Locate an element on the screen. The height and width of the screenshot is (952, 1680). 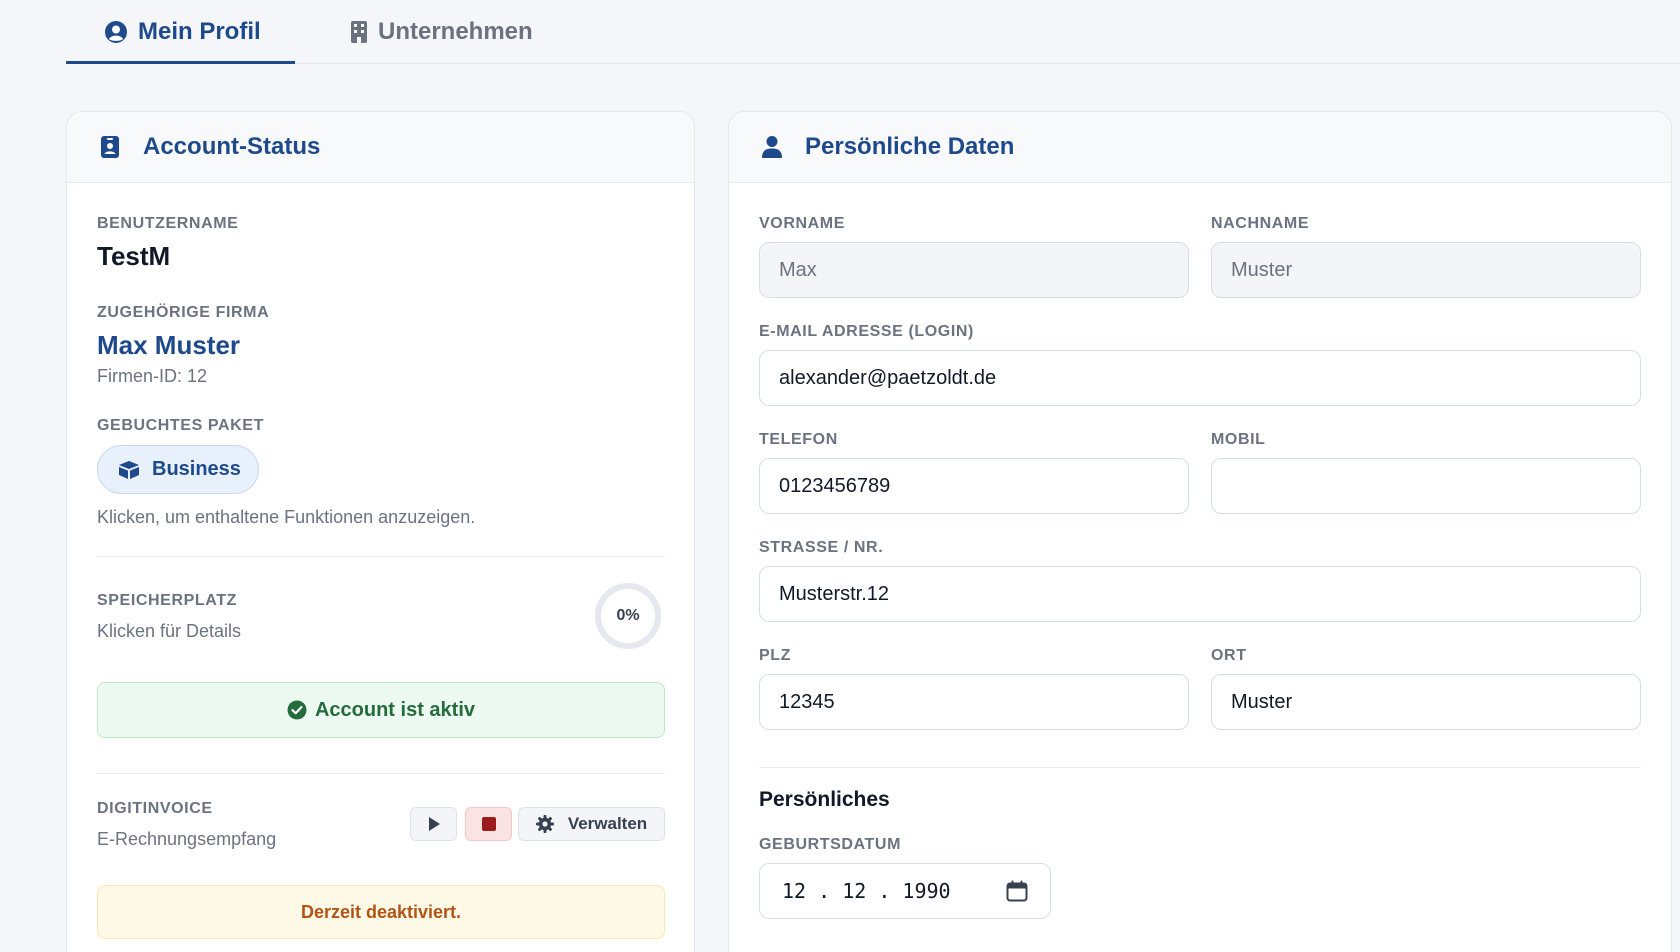
city-input: Muster is located at coordinates (1426, 702).